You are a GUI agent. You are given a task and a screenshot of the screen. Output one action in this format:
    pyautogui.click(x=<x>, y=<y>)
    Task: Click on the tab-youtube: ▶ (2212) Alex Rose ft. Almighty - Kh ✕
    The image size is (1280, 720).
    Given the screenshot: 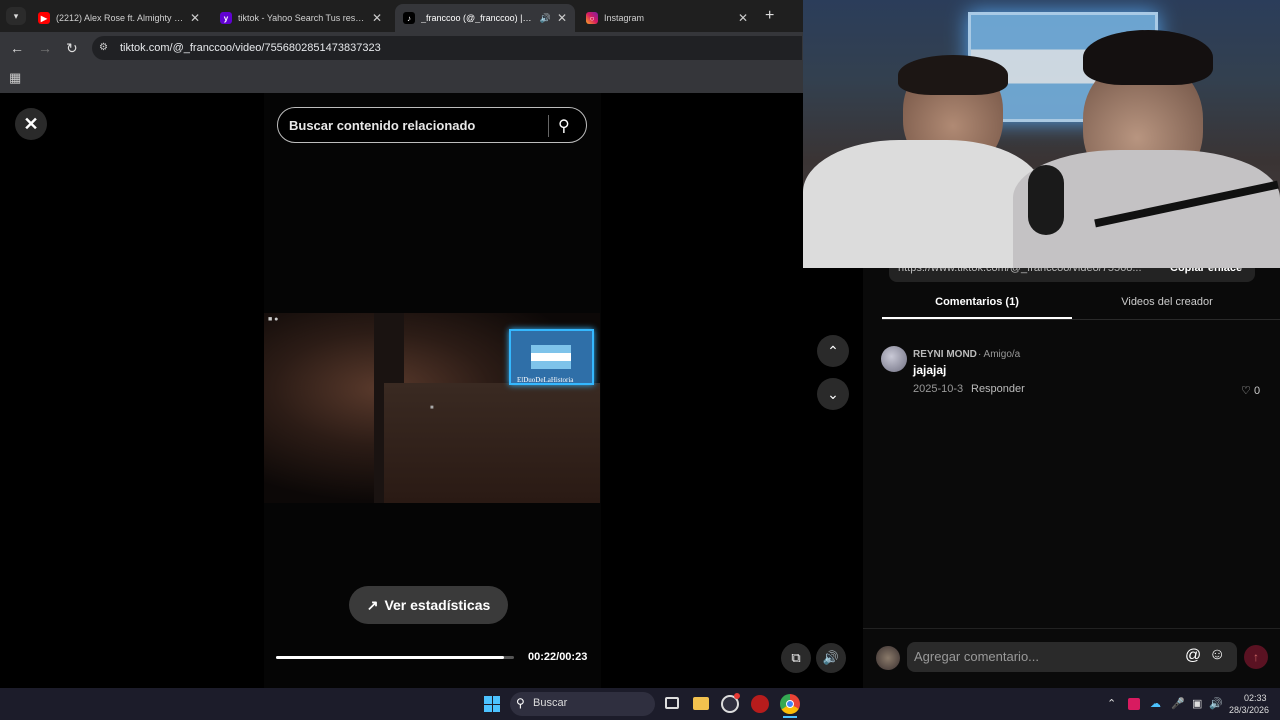 What is the action you would take?
    pyautogui.click(x=119, y=18)
    